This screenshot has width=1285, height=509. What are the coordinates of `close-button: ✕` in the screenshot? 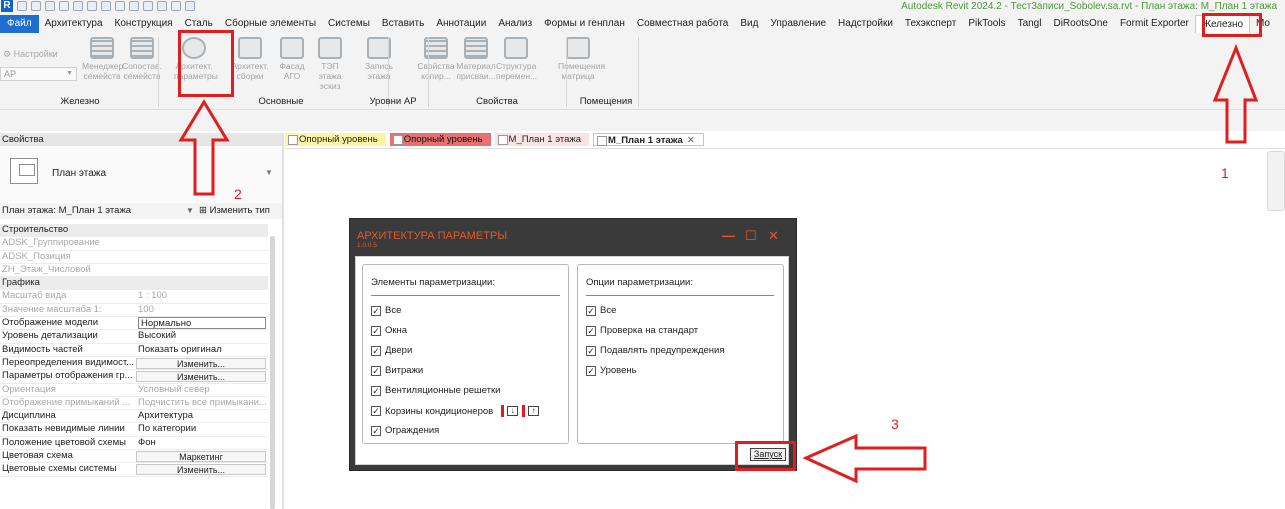 It's located at (773, 236).